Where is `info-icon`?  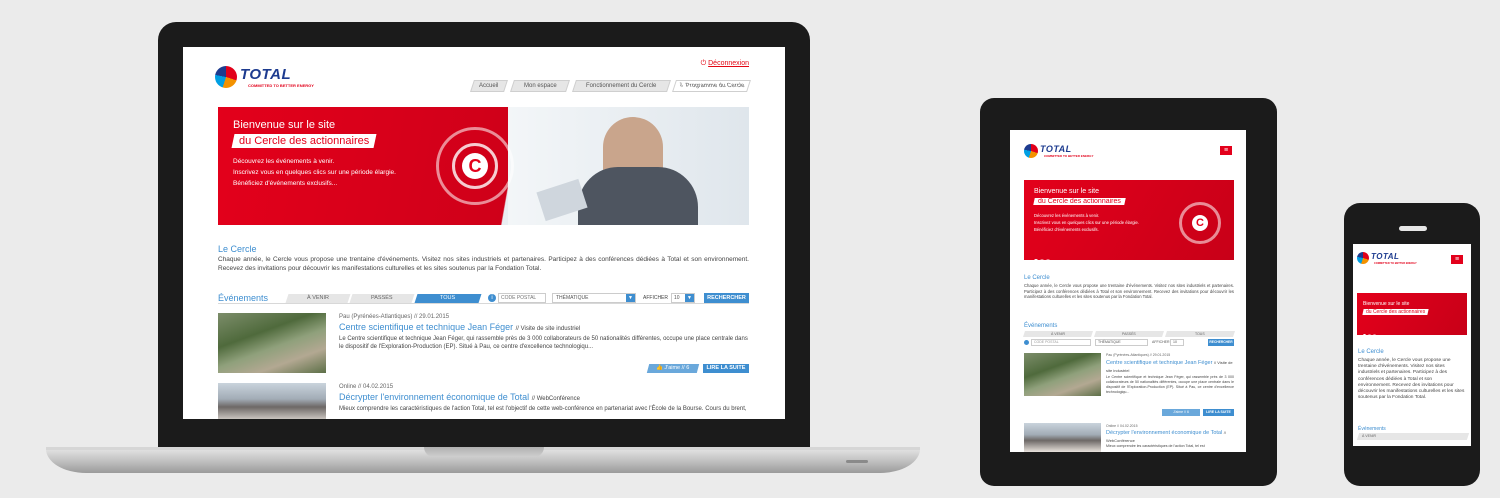
info-icon is located at coordinates (1026, 342).